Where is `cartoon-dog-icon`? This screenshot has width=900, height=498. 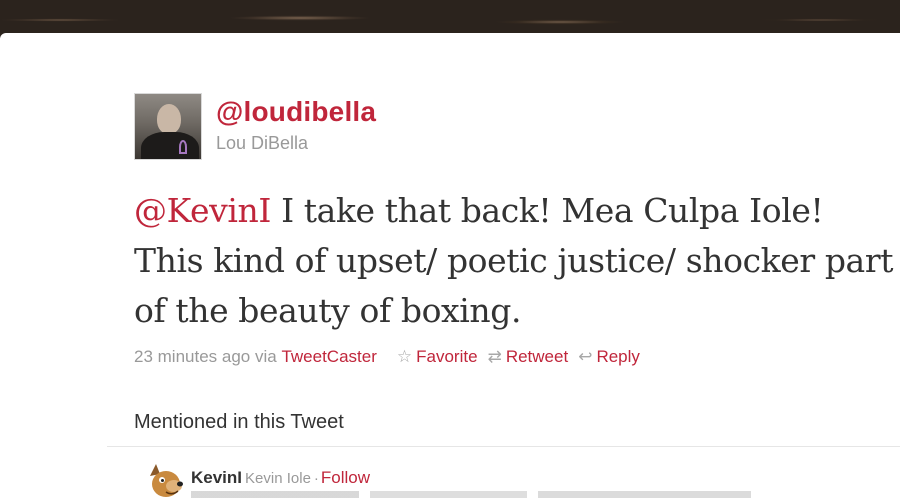
cartoon-dog-icon is located at coordinates (166, 480).